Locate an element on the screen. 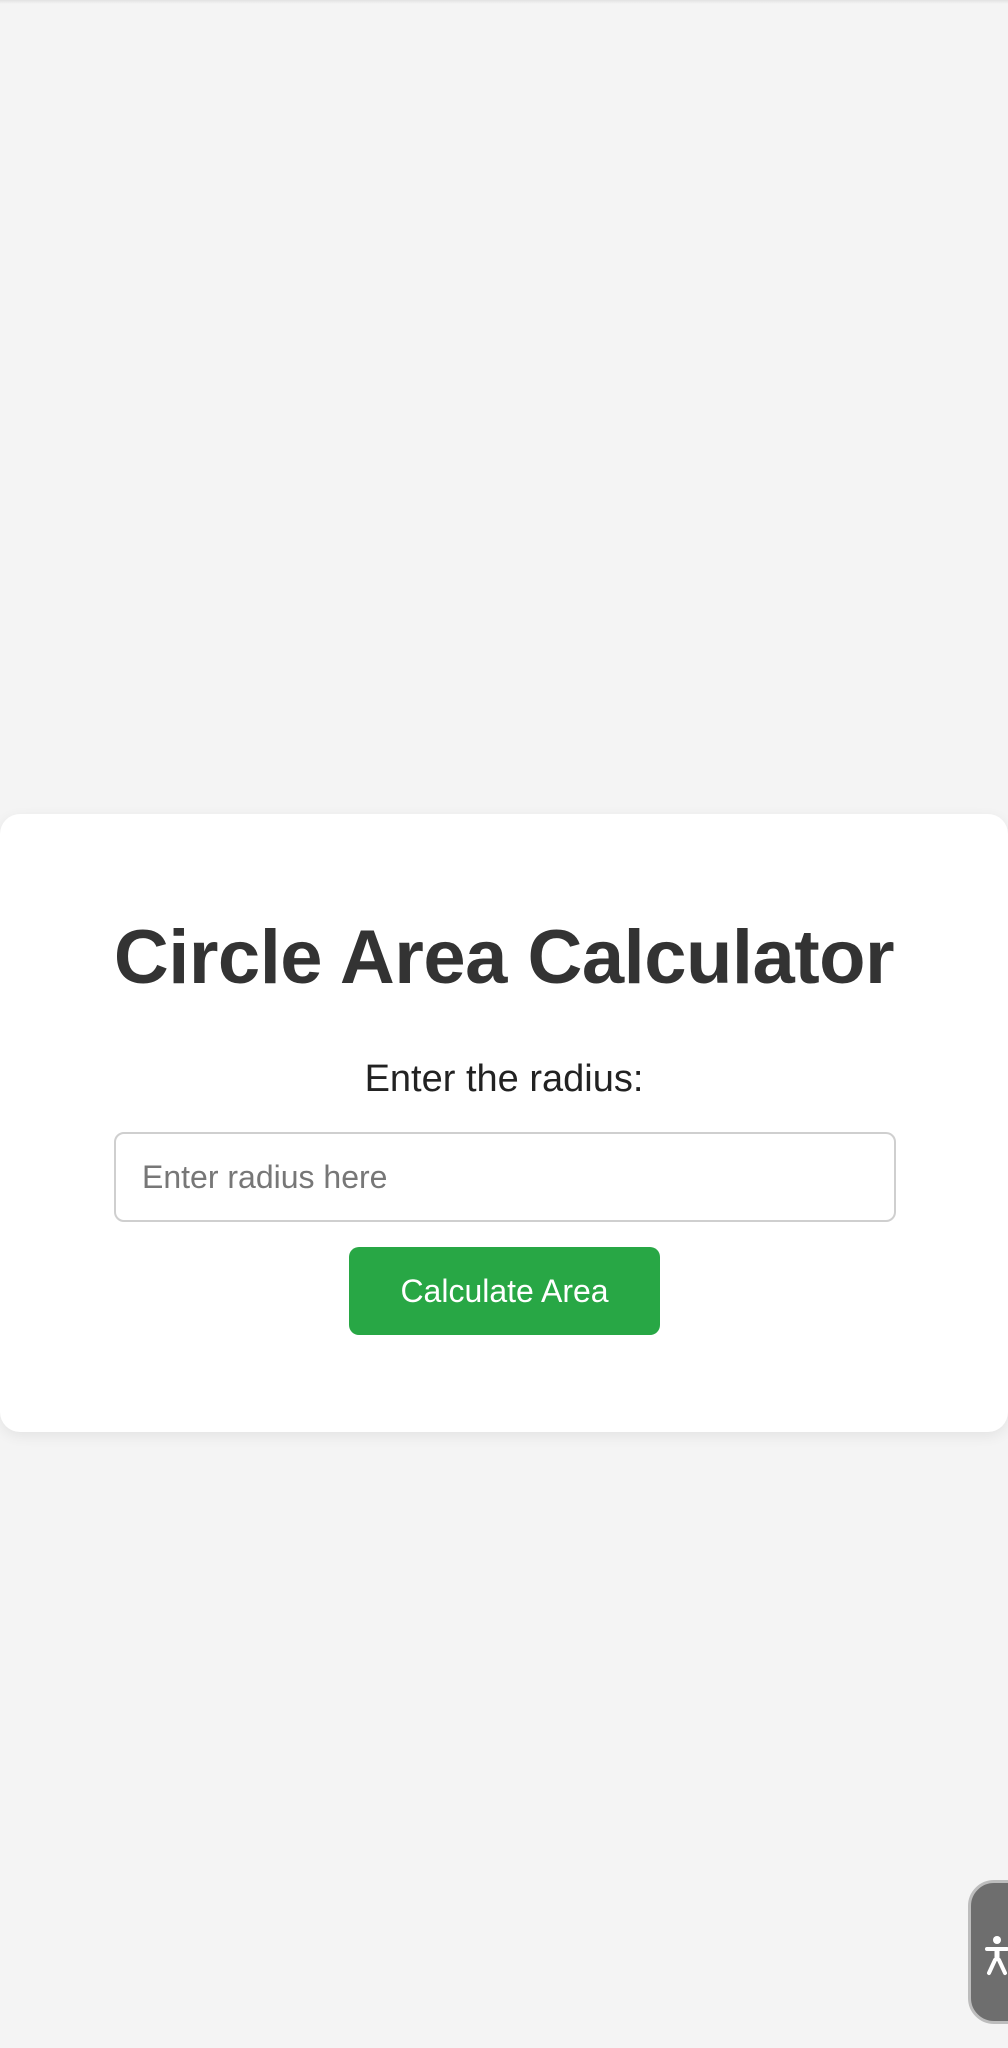 The image size is (1008, 2048). accessibility-widget-button is located at coordinates (988, 1952).